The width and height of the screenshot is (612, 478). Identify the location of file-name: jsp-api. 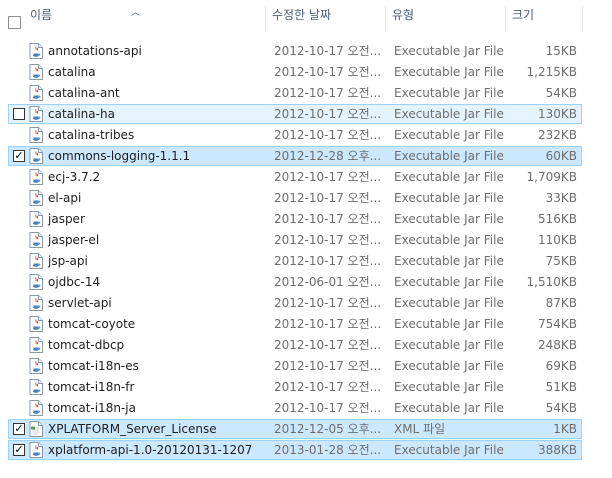
(68, 261).